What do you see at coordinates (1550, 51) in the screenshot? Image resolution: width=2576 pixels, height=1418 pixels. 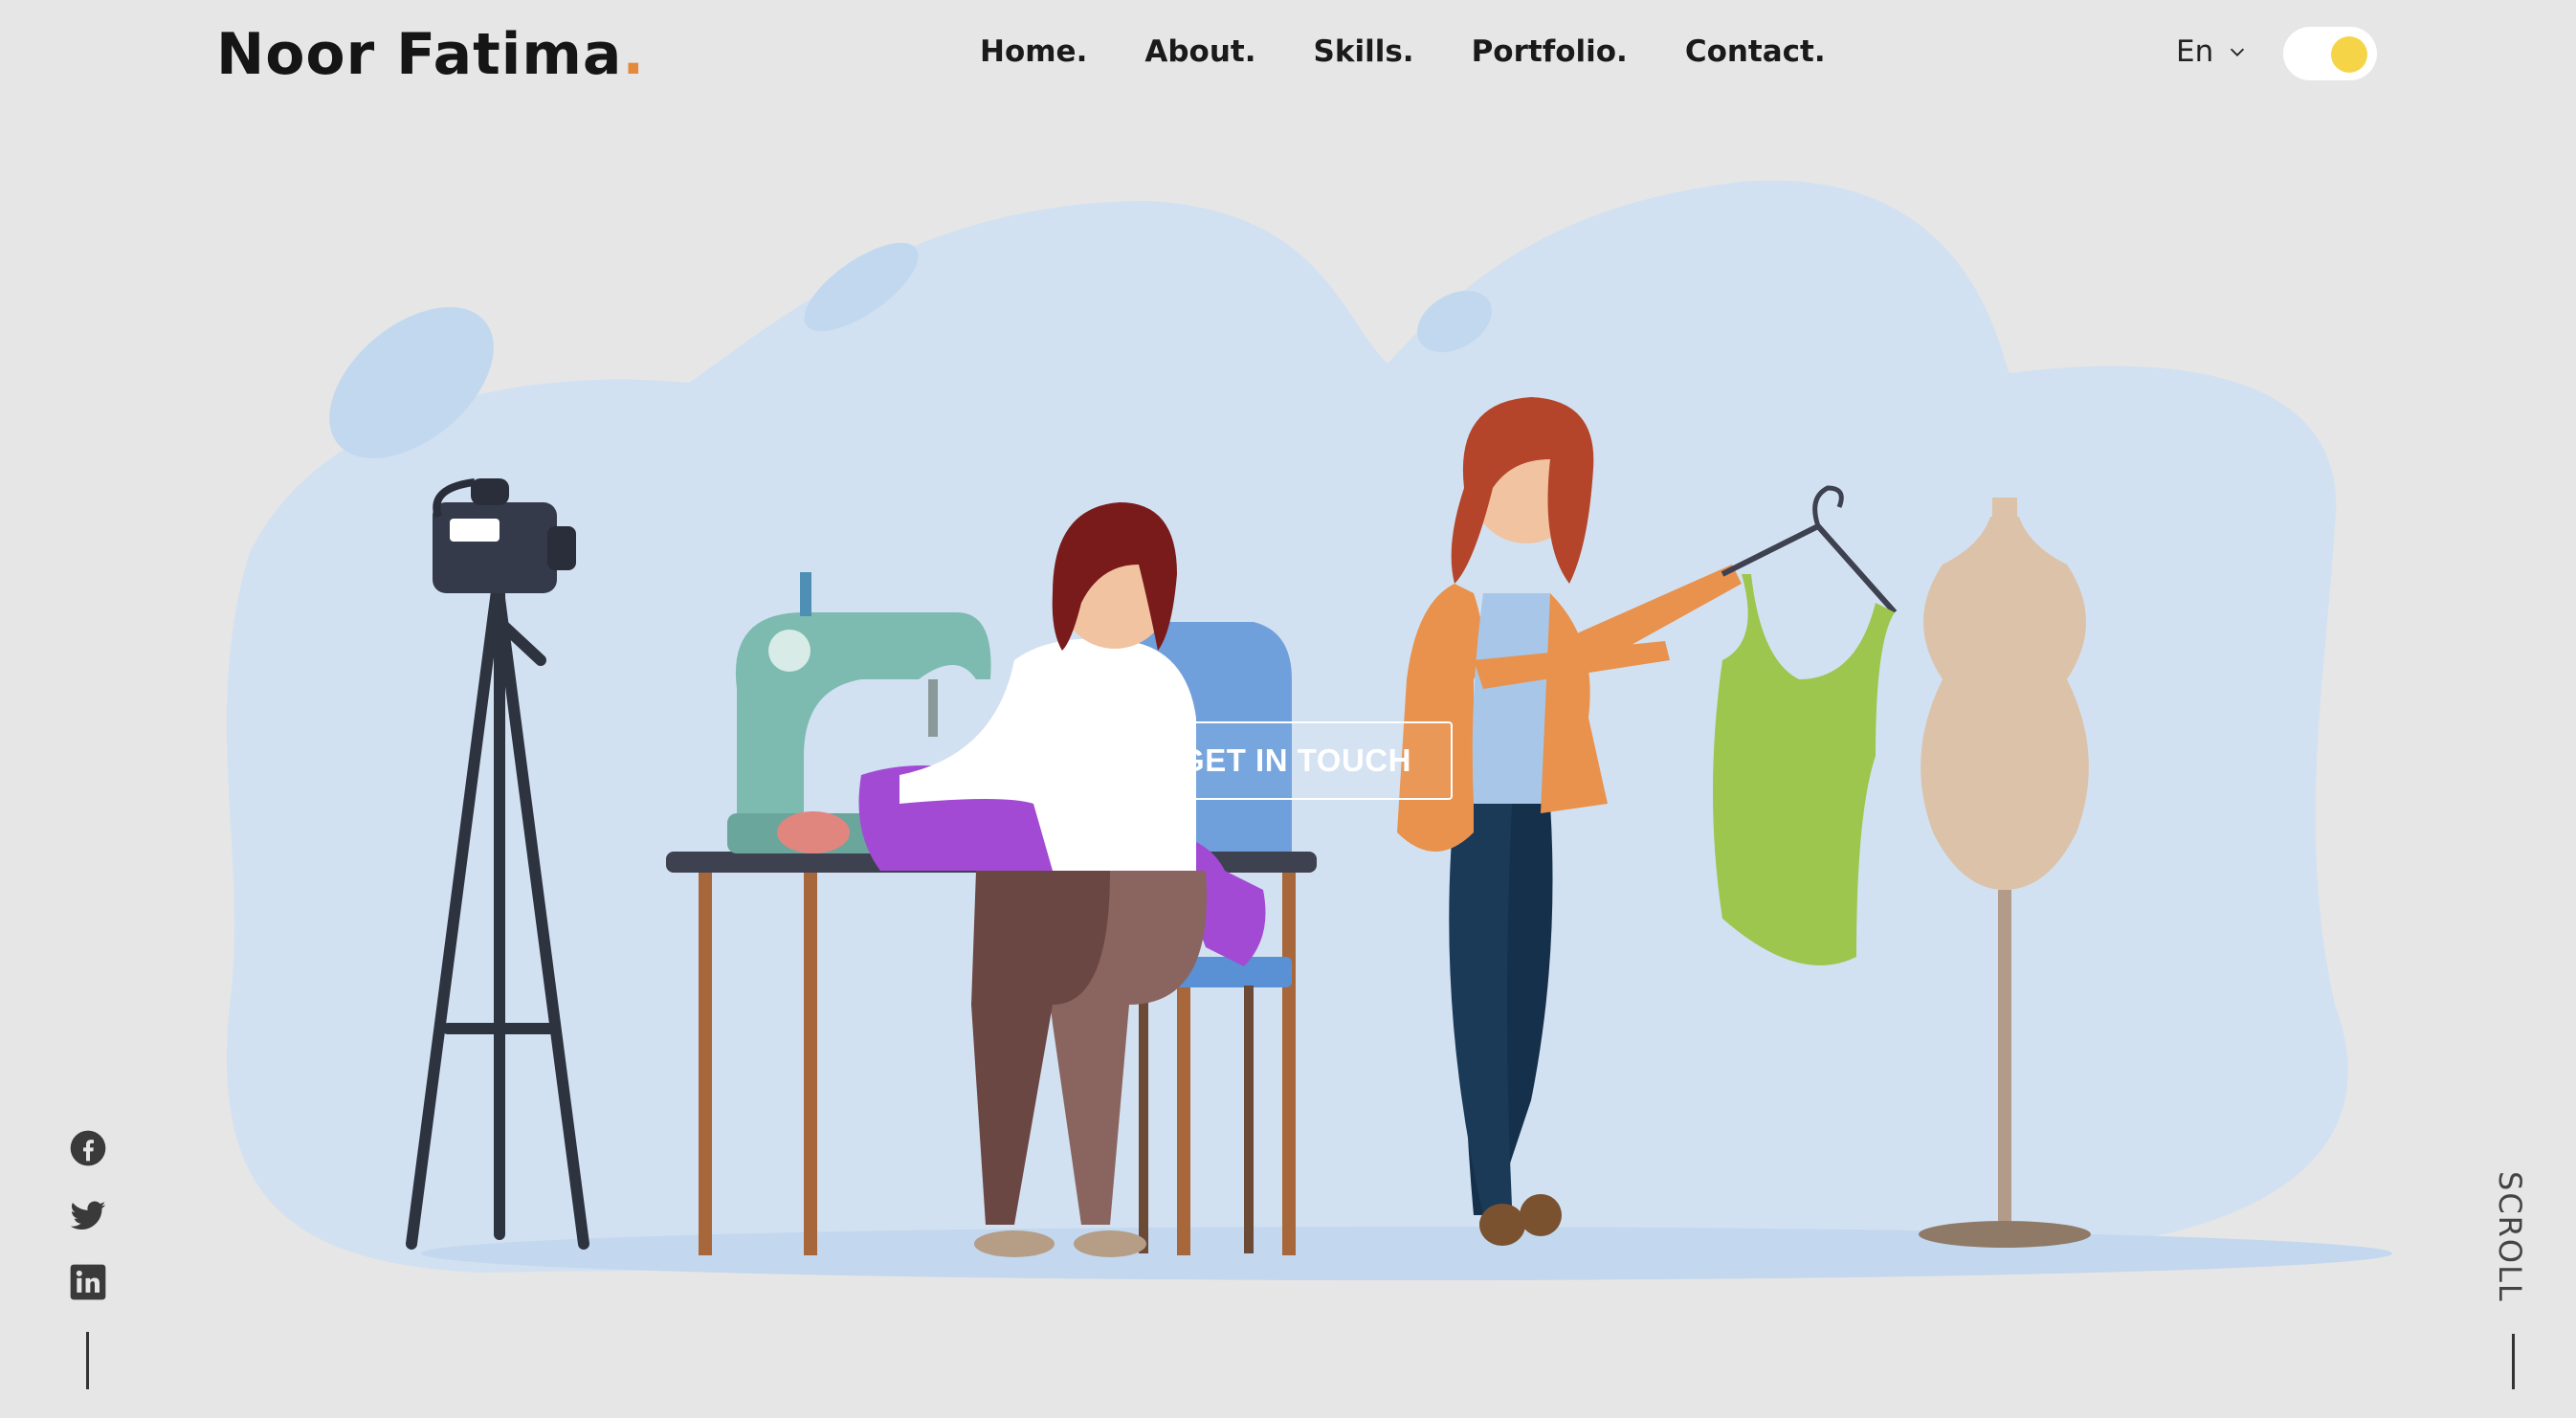 I see `nav-portfolio: Portfolio.` at bounding box center [1550, 51].